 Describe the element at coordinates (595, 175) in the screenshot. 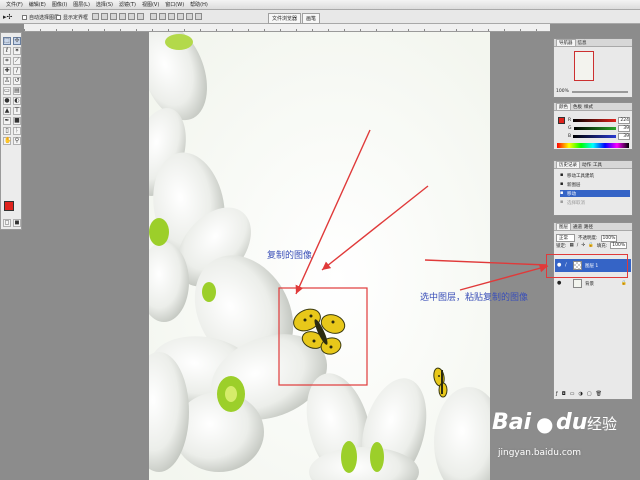

I see `history-item: ▪ 移动工具建筑` at that location.